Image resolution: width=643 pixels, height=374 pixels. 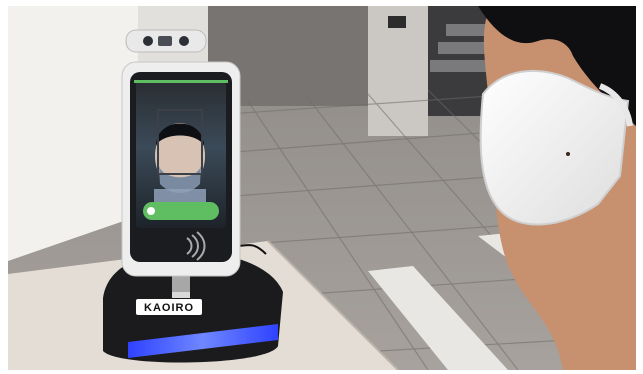 I want to click on person-mole, so click(x=568, y=154).